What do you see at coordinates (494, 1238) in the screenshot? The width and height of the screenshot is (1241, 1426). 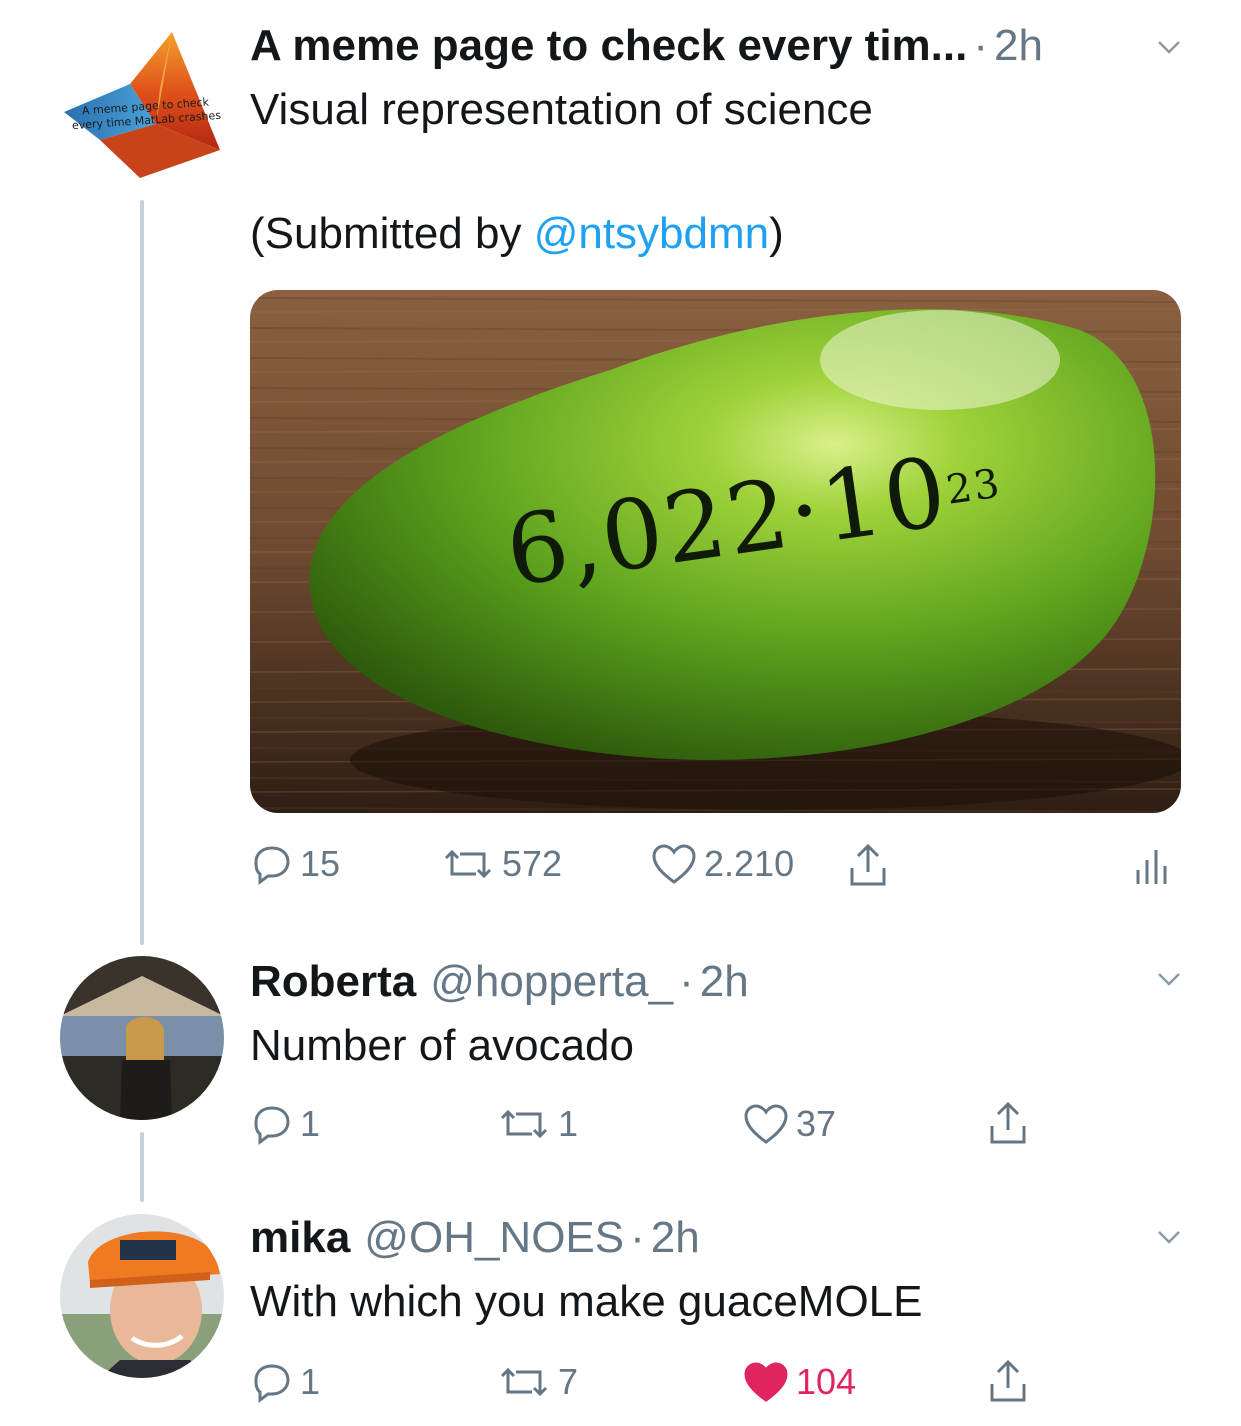 I see `reply-author-handle: @OH_NOES` at bounding box center [494, 1238].